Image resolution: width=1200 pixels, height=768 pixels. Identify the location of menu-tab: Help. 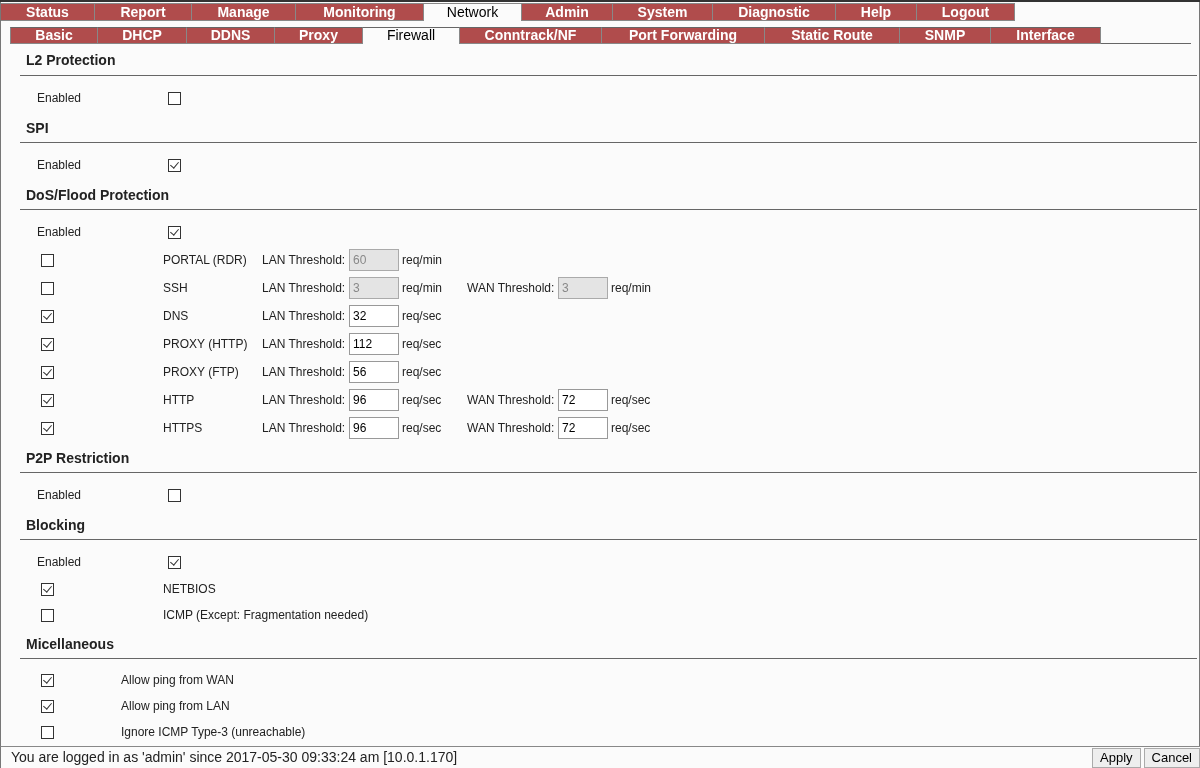
(876, 12).